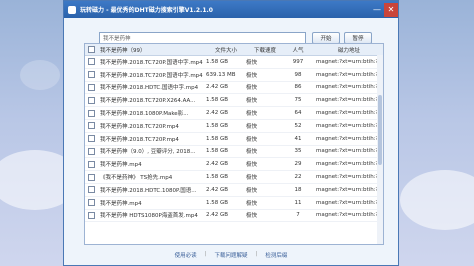 The width and height of the screenshot is (474, 266). Describe the element at coordinates (146, 10) in the screenshot. I see `window-title: 玩转磁力 - 最优秀的DHT磁力搜索引擎V1.2.1.0` at that location.